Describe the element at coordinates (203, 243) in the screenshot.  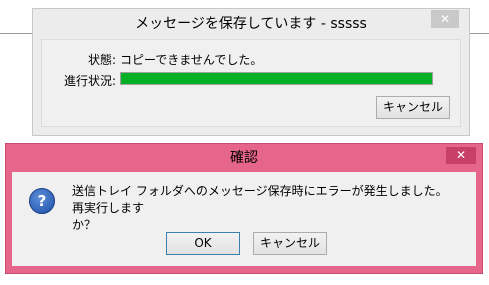
I see `ok-button: OK` at that location.